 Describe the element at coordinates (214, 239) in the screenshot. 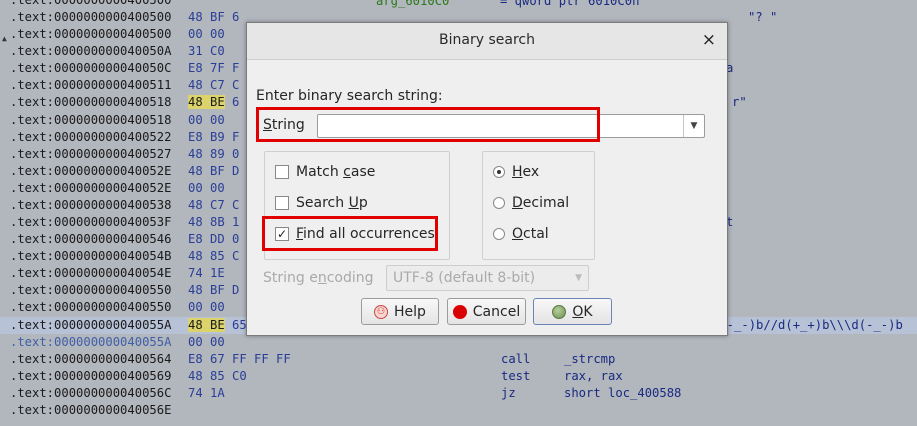

I see `line-bytes: E8 DD 0` at that location.